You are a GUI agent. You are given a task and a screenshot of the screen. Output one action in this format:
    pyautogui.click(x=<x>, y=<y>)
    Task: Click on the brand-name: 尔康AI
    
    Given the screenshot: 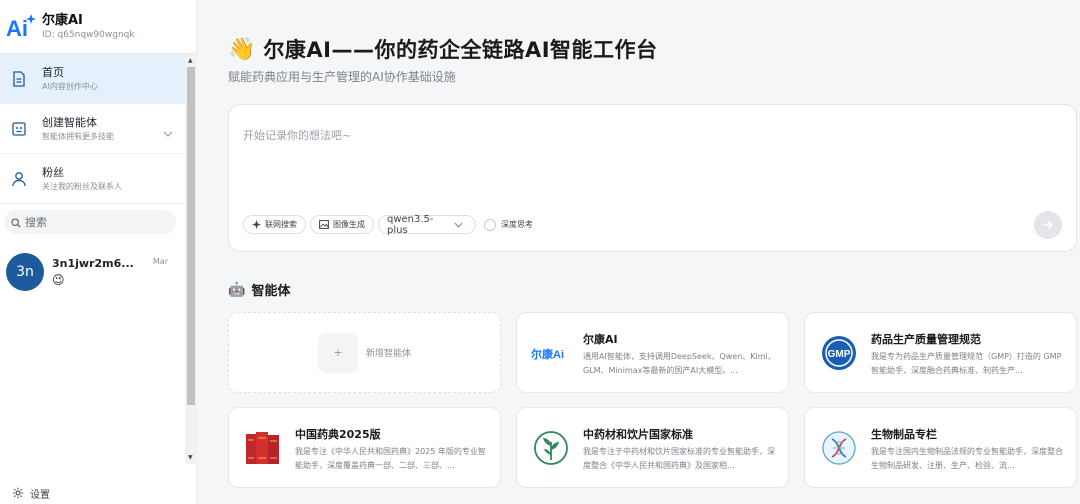 What is the action you would take?
    pyautogui.click(x=62, y=20)
    